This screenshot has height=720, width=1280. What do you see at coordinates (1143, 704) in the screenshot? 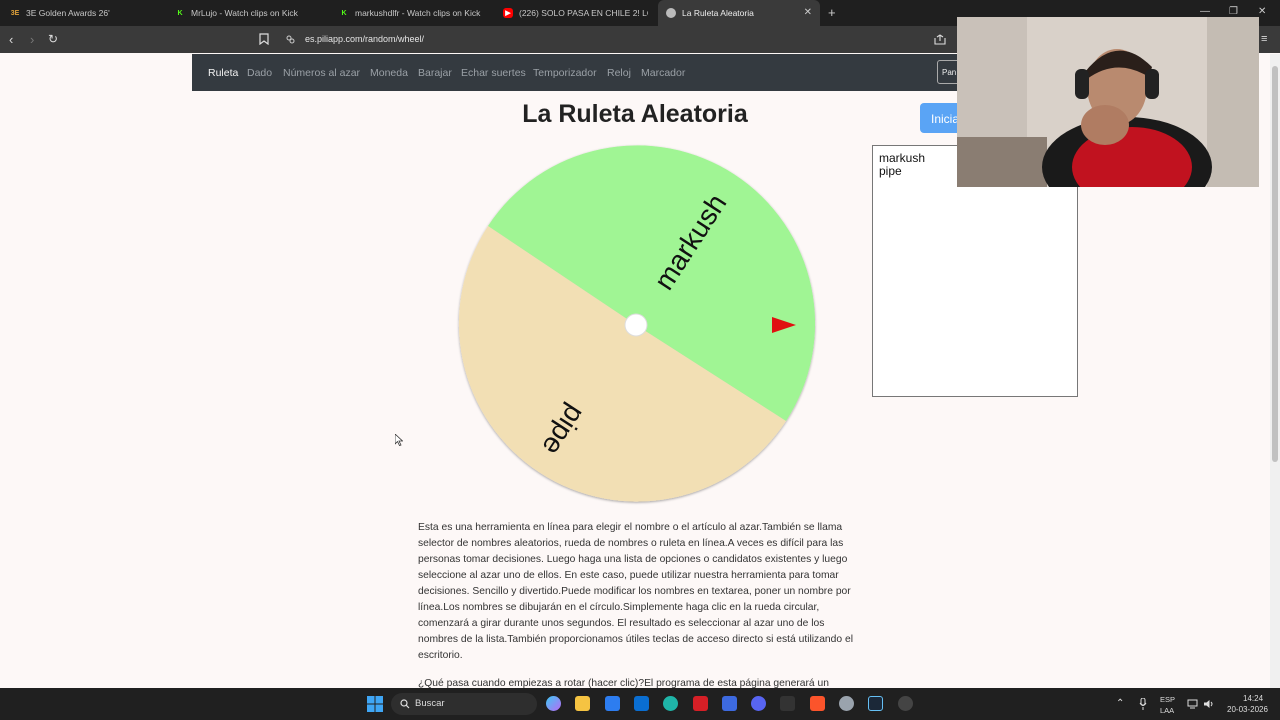
I see `microphone-icon` at bounding box center [1143, 704].